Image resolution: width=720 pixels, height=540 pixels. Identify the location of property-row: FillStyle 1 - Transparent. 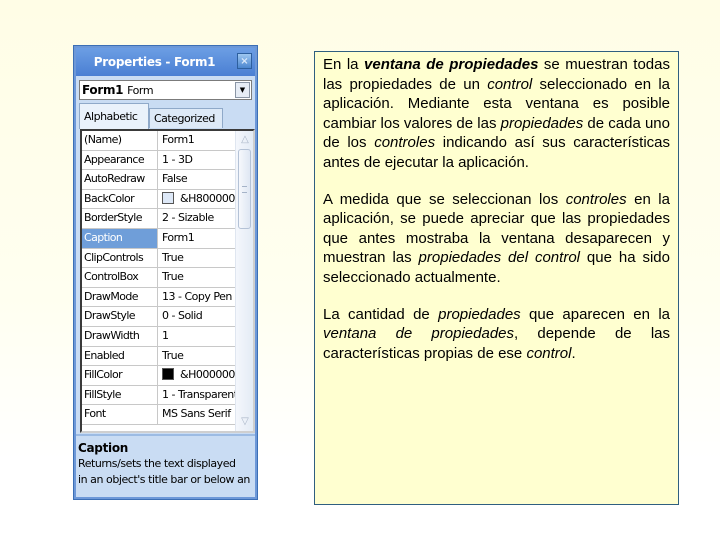
(159, 395).